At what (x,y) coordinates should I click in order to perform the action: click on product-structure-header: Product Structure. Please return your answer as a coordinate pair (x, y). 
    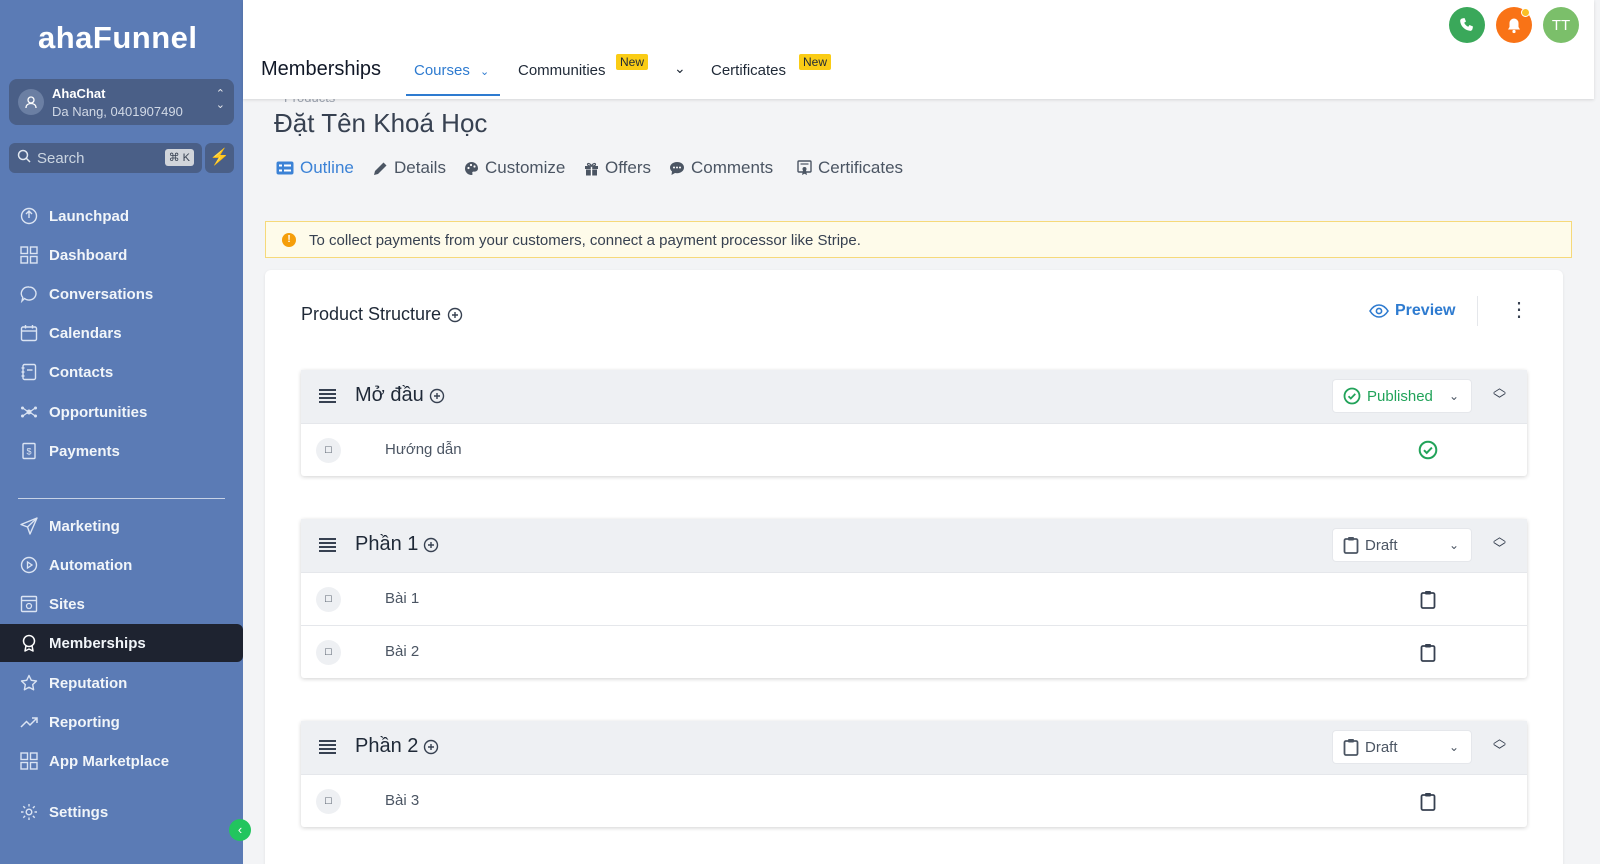
    Looking at the image, I should click on (382, 314).